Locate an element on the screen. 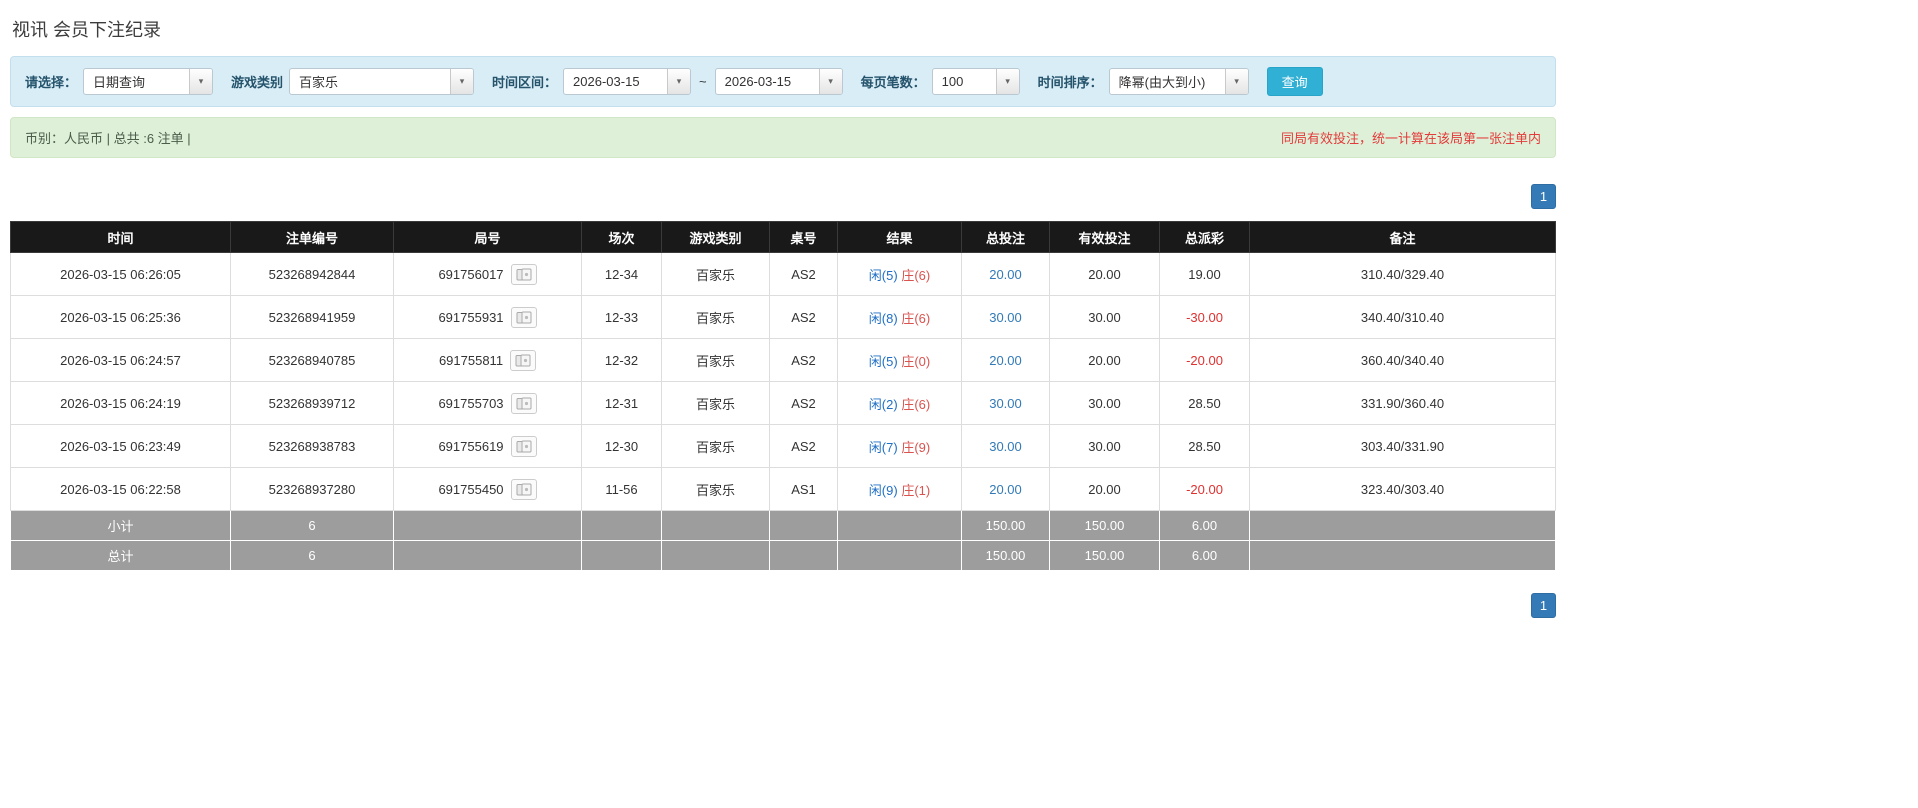 The width and height of the screenshot is (1918, 808). summary-currency-count: 币别：人民币 | 总共 :6 注单 | is located at coordinates (108, 138).